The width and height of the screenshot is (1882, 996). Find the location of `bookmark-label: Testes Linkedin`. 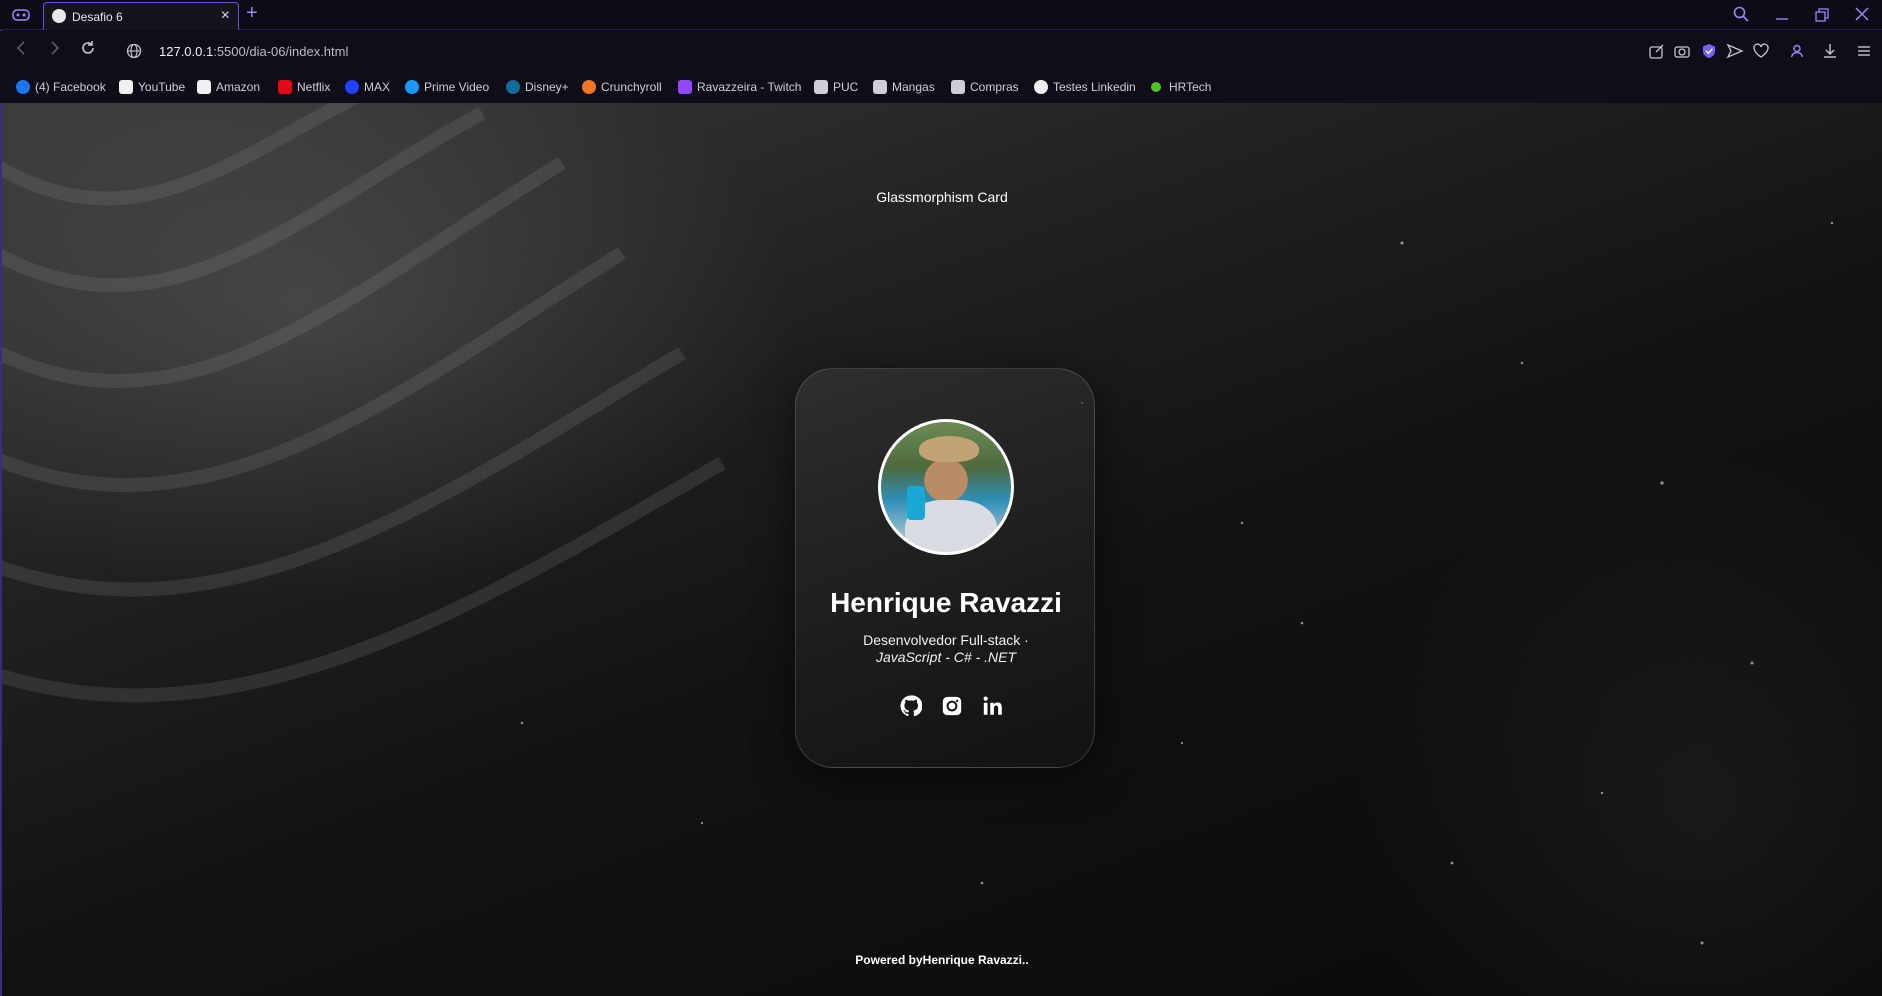

bookmark-label: Testes Linkedin is located at coordinates (1094, 87).